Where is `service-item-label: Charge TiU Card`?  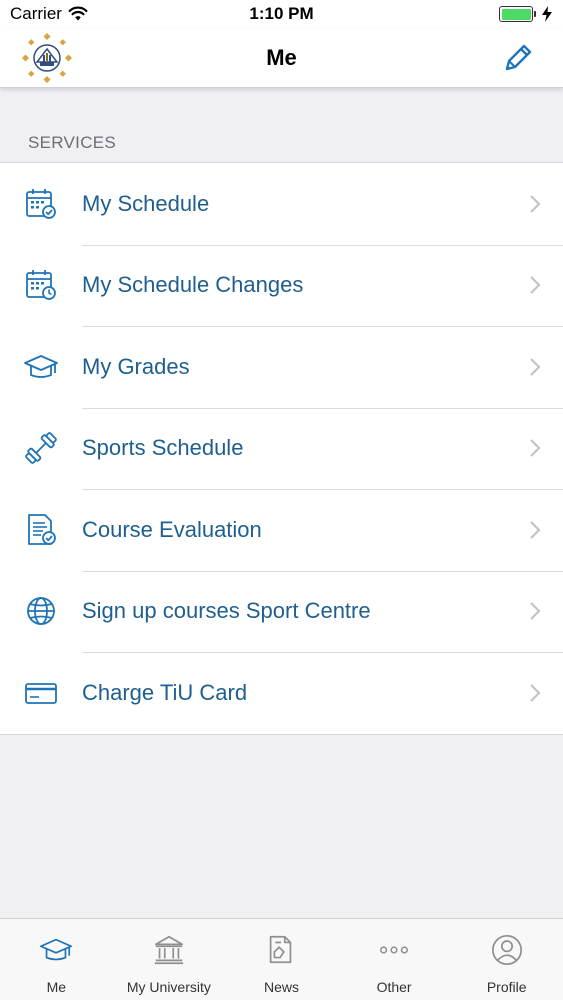
service-item-label: Charge TiU Card is located at coordinates (165, 692).